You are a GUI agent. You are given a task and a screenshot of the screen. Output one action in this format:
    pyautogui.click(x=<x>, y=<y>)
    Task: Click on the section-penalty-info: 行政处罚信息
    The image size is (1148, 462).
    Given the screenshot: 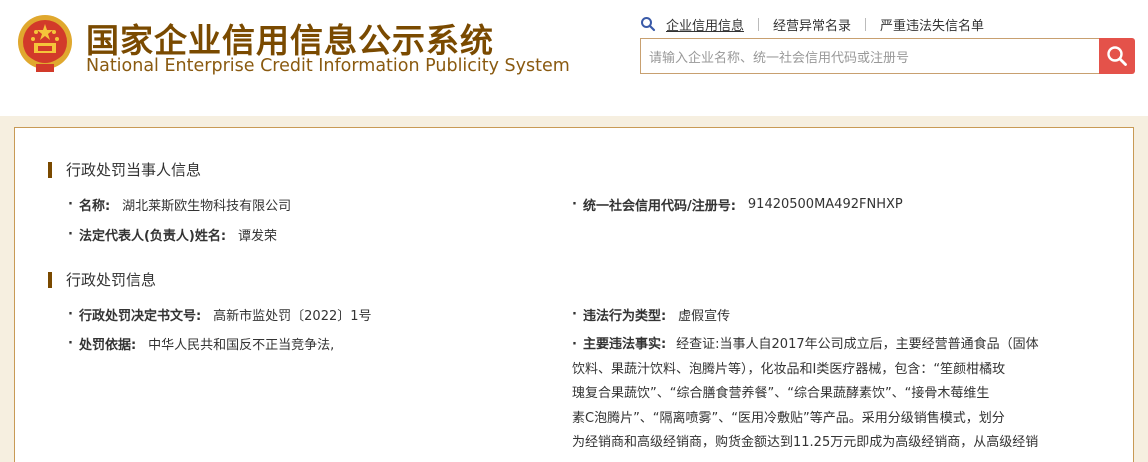 What is the action you would take?
    pyautogui.click(x=102, y=279)
    